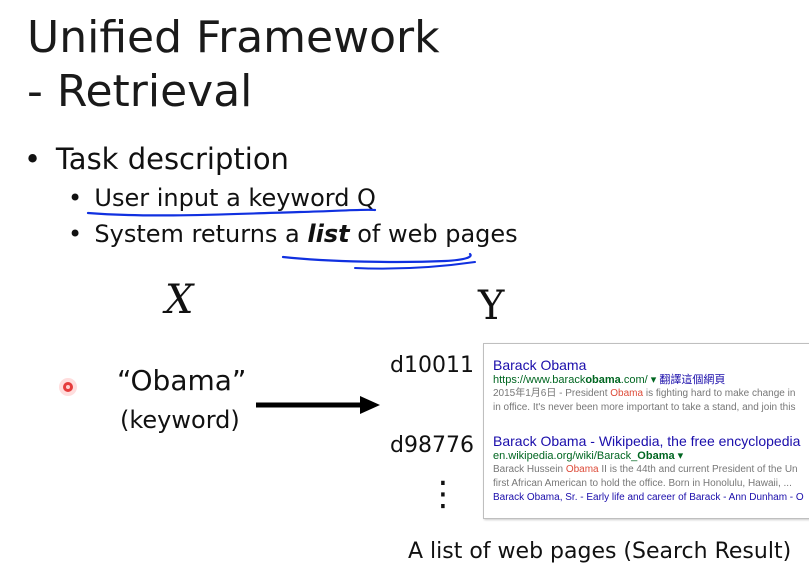 This screenshot has width=809, height=570. I want to click on x-label: X, so click(179, 300).